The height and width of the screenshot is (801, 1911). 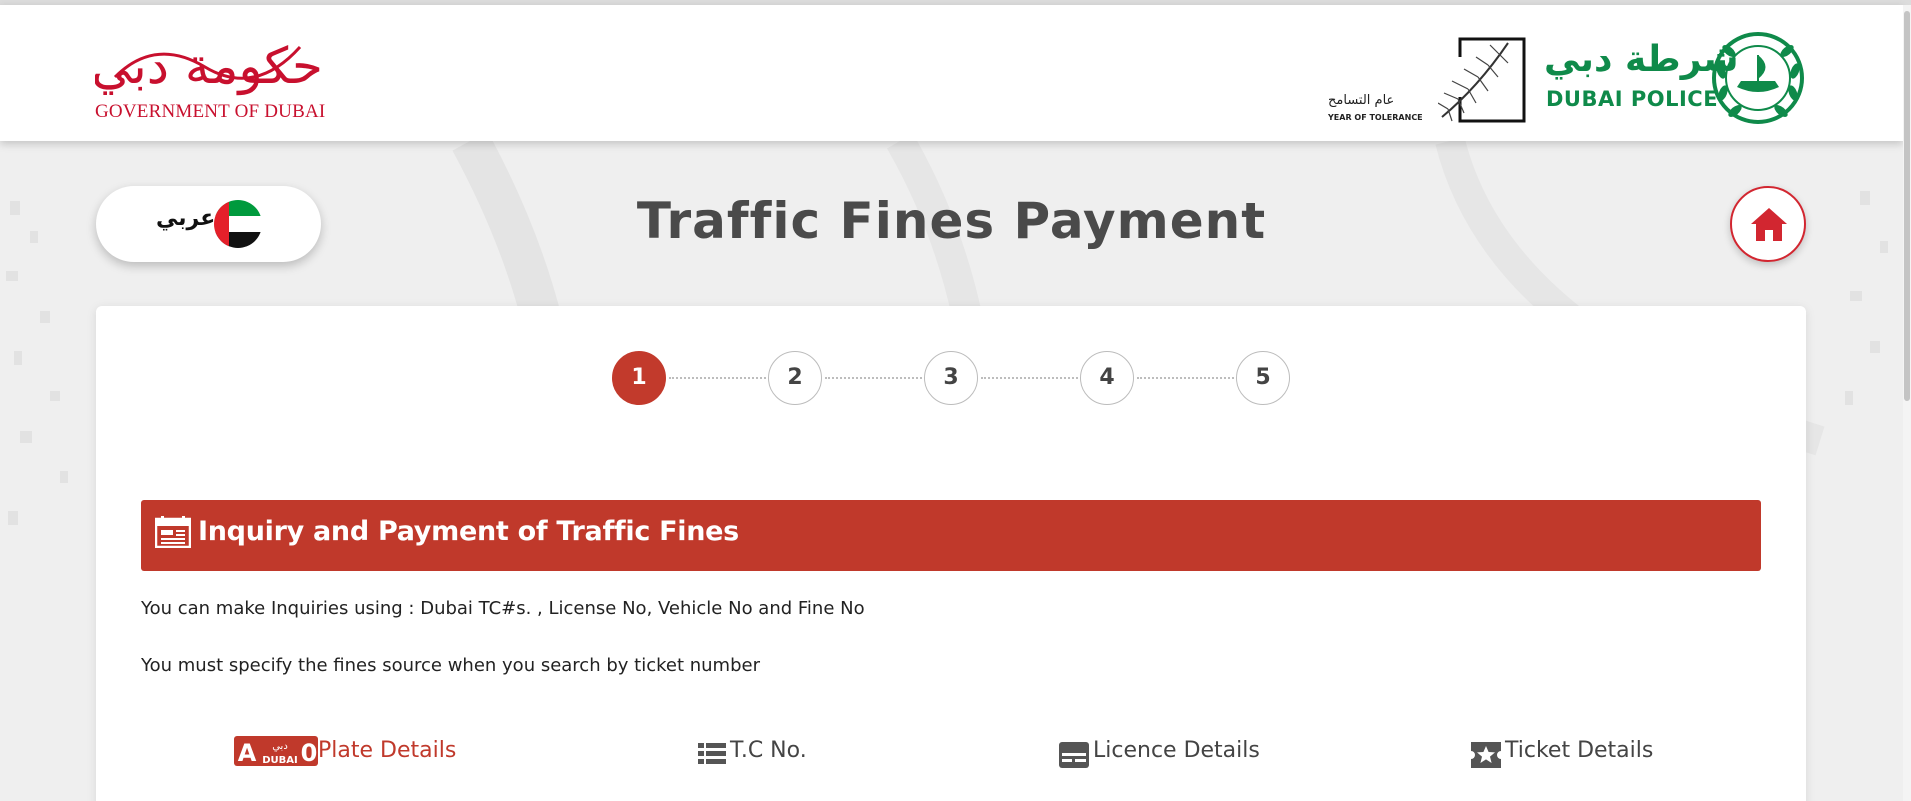 I want to click on step-2: 2, so click(x=795, y=378).